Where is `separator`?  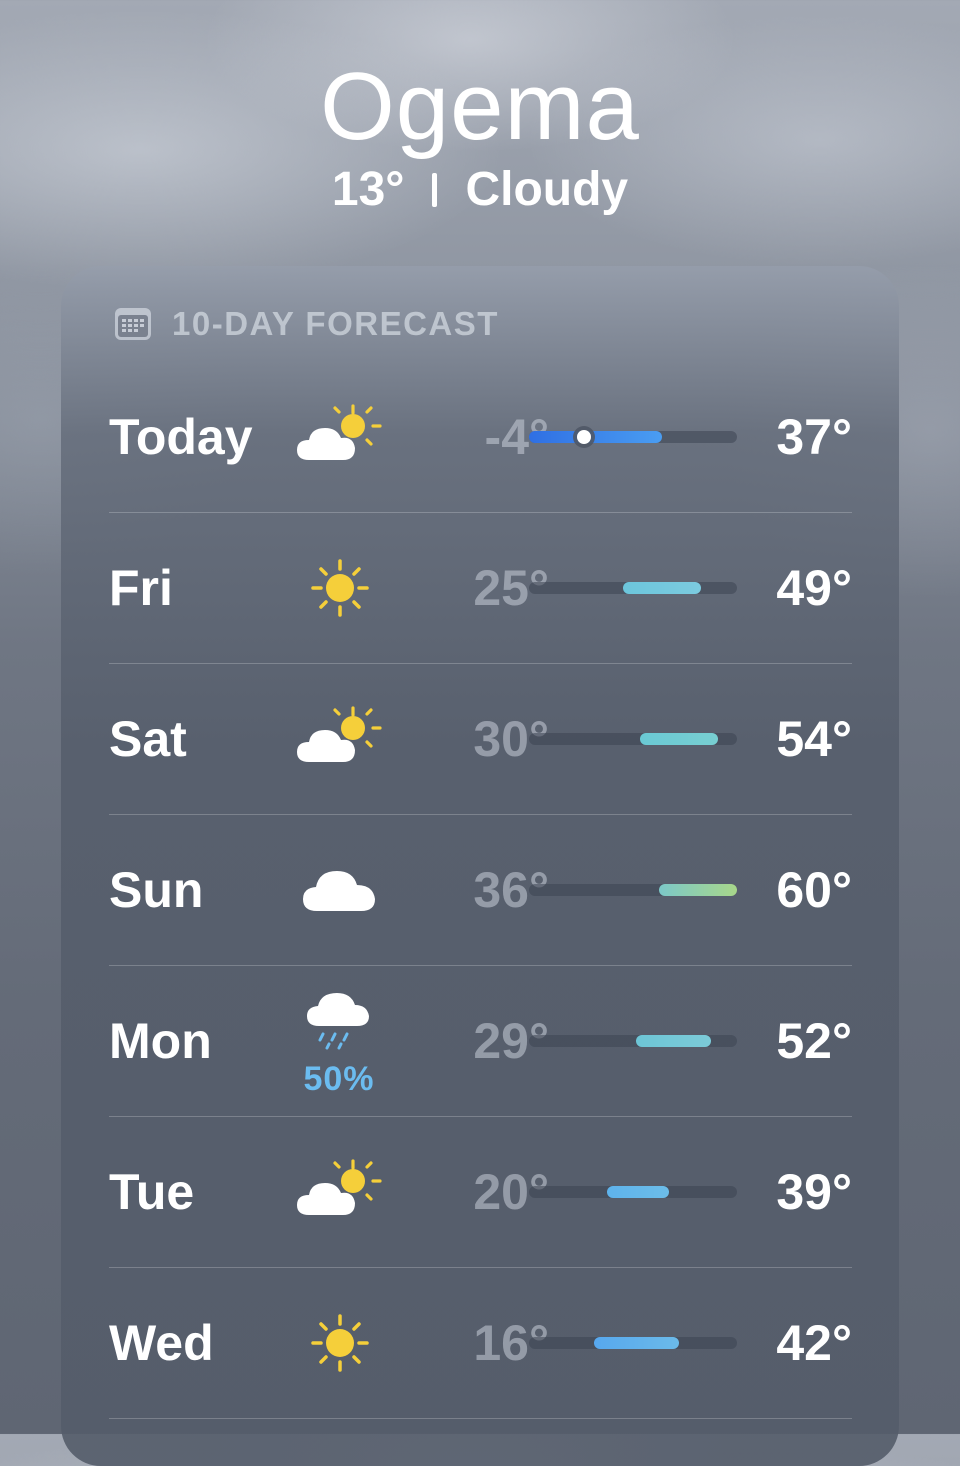
separator is located at coordinates (435, 190).